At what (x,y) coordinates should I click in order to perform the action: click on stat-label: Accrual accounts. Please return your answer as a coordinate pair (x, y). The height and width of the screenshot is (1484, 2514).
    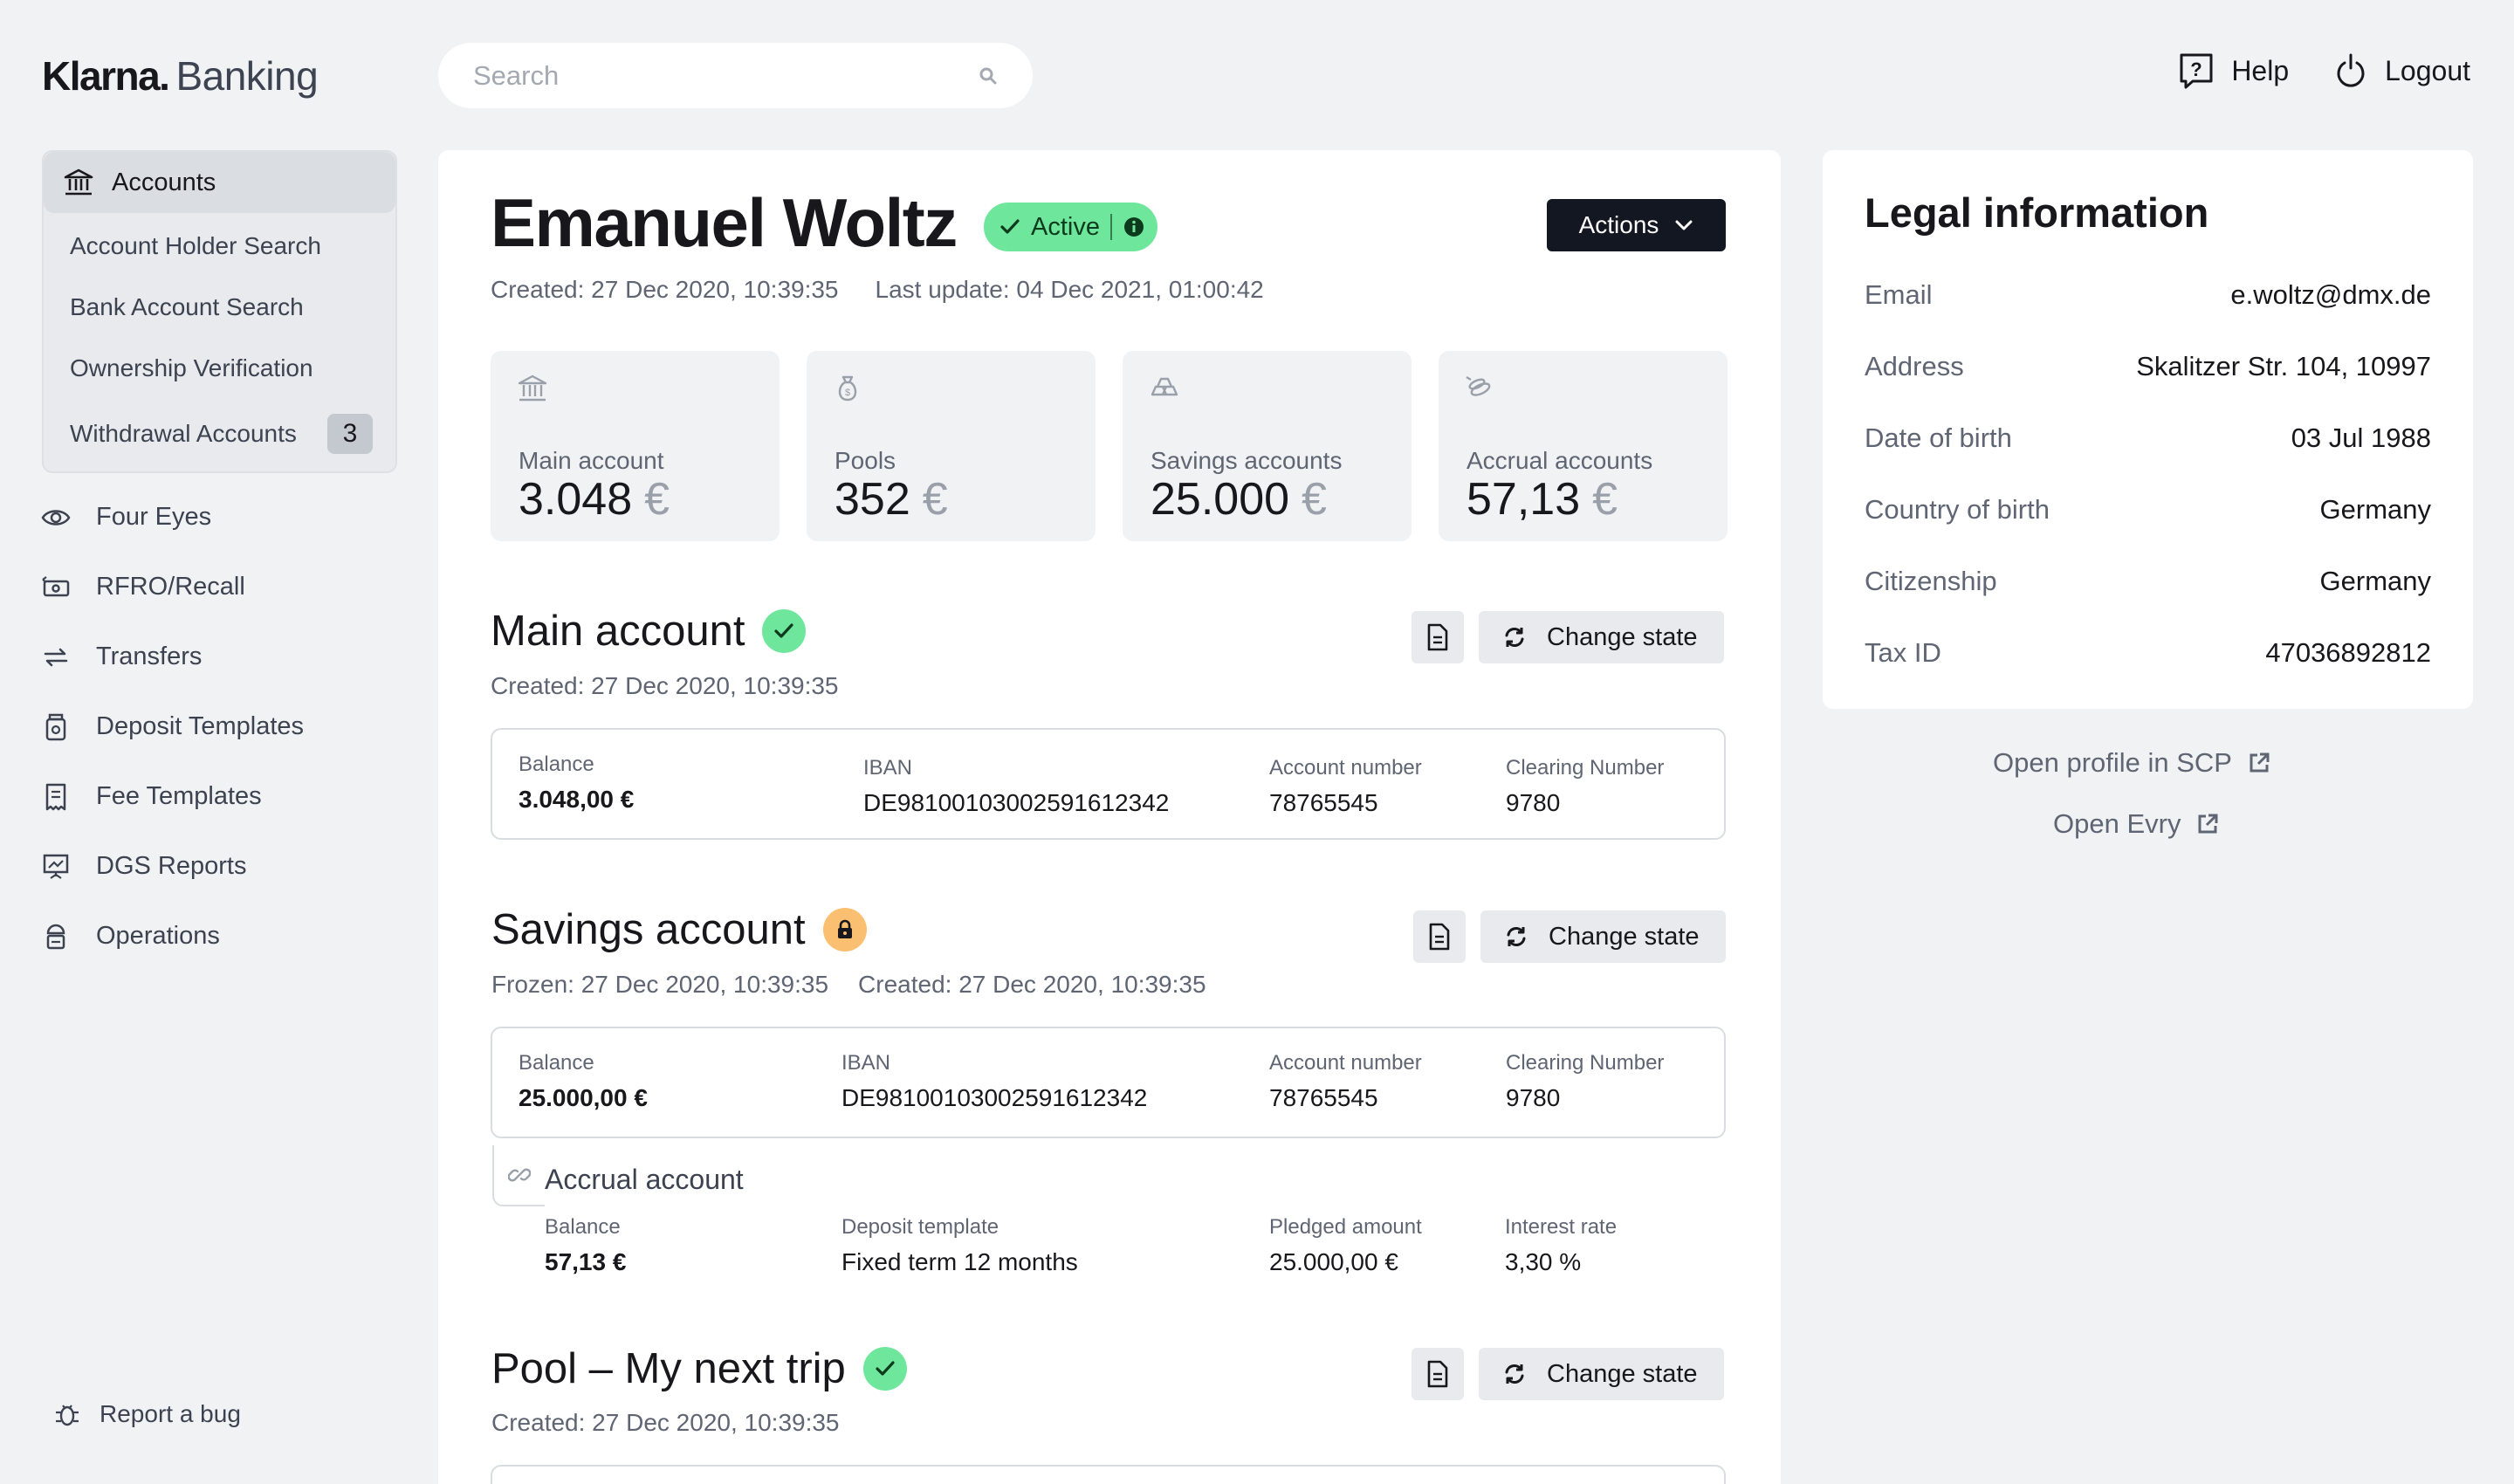
    Looking at the image, I should click on (1560, 461).